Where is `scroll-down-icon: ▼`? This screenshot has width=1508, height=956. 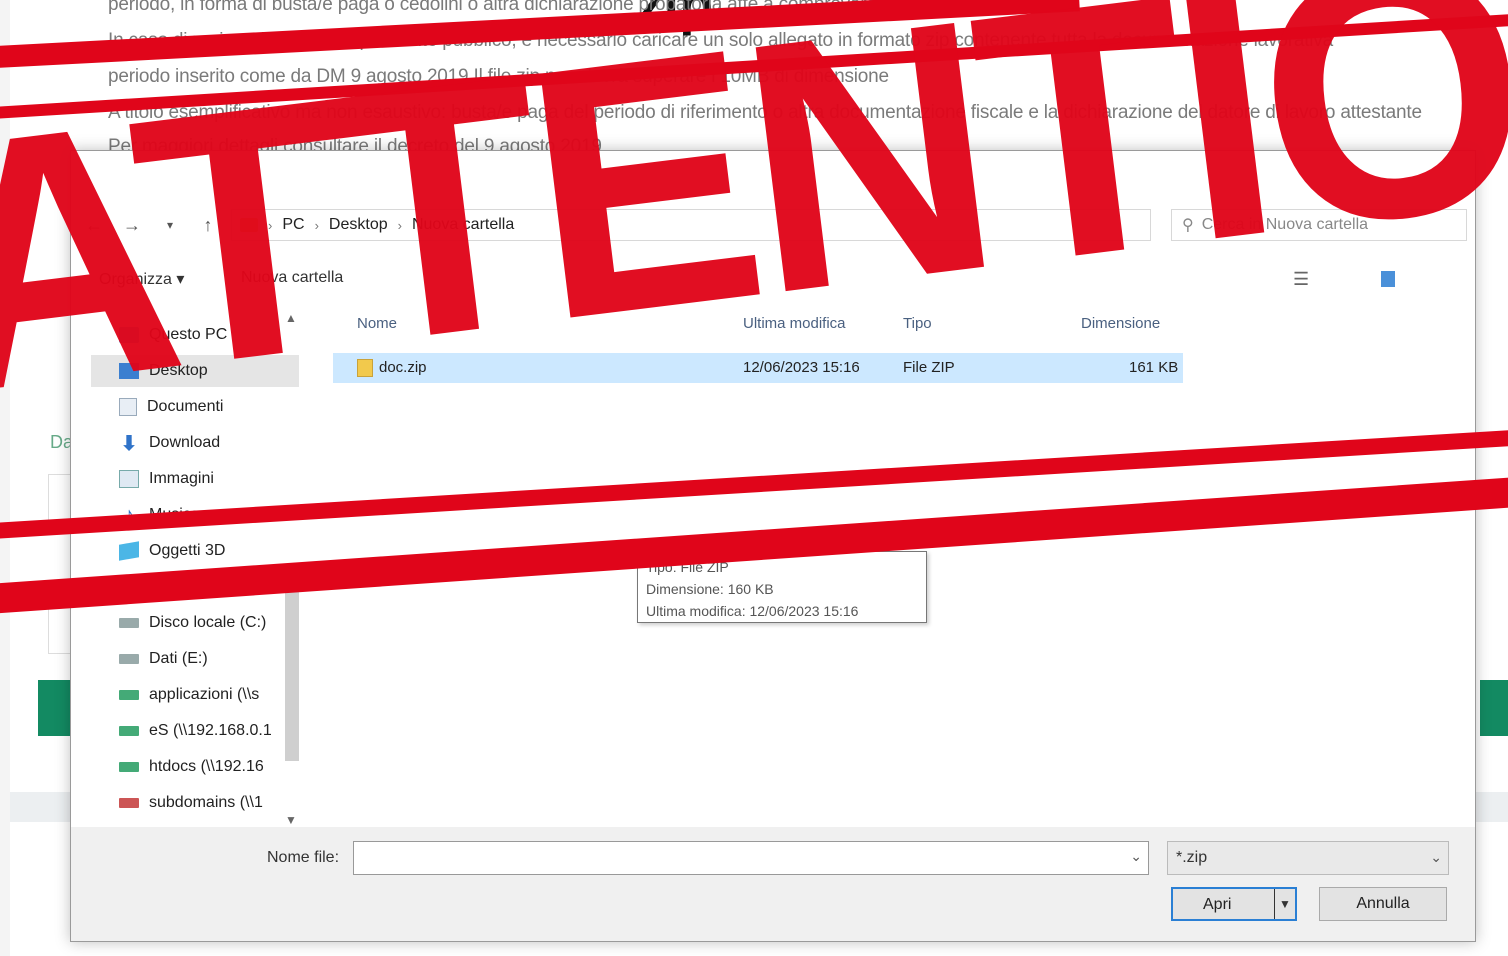
scroll-down-icon: ▼ is located at coordinates (291, 820).